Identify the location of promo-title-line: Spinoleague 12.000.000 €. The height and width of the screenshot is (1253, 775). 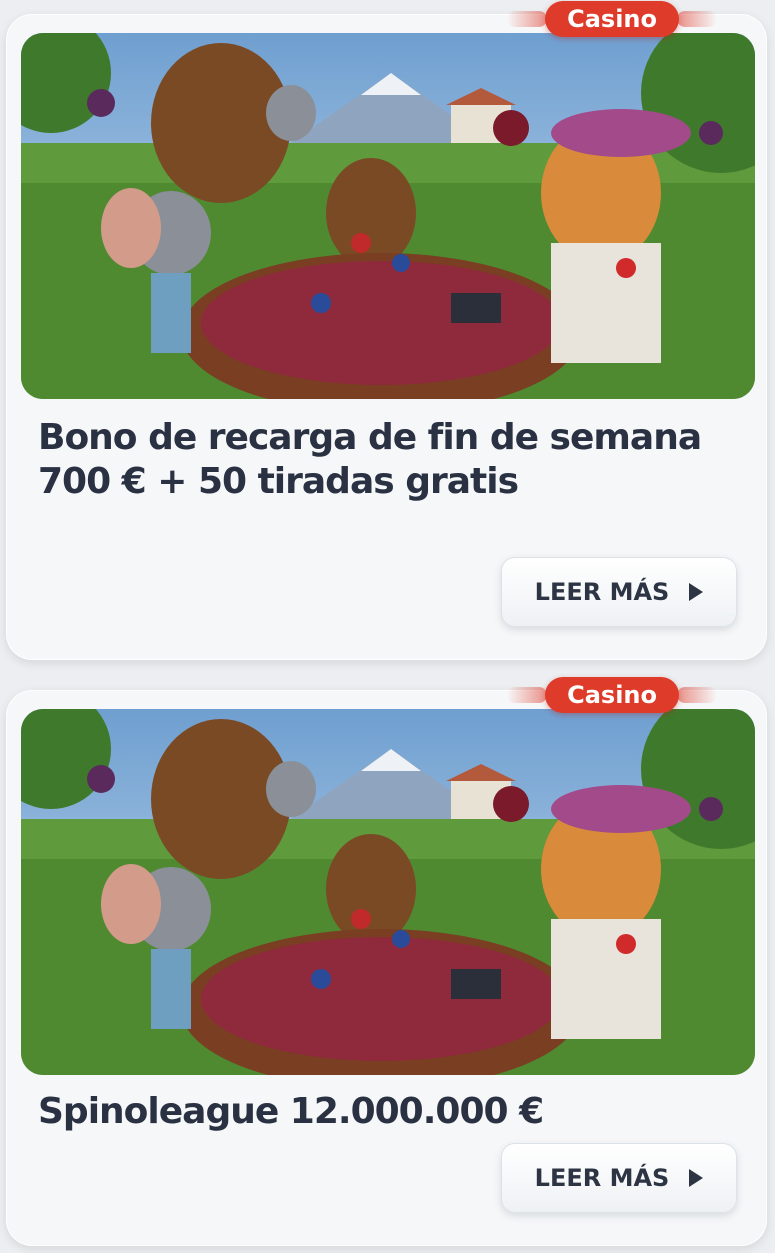
(291, 1111).